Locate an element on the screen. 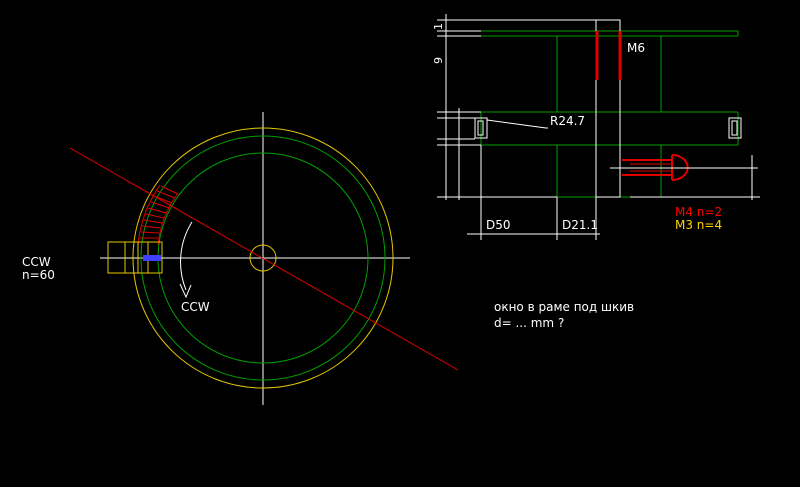 Image resolution: width=800 pixels, height=487 pixels. bearing-right is located at coordinates (735, 128).